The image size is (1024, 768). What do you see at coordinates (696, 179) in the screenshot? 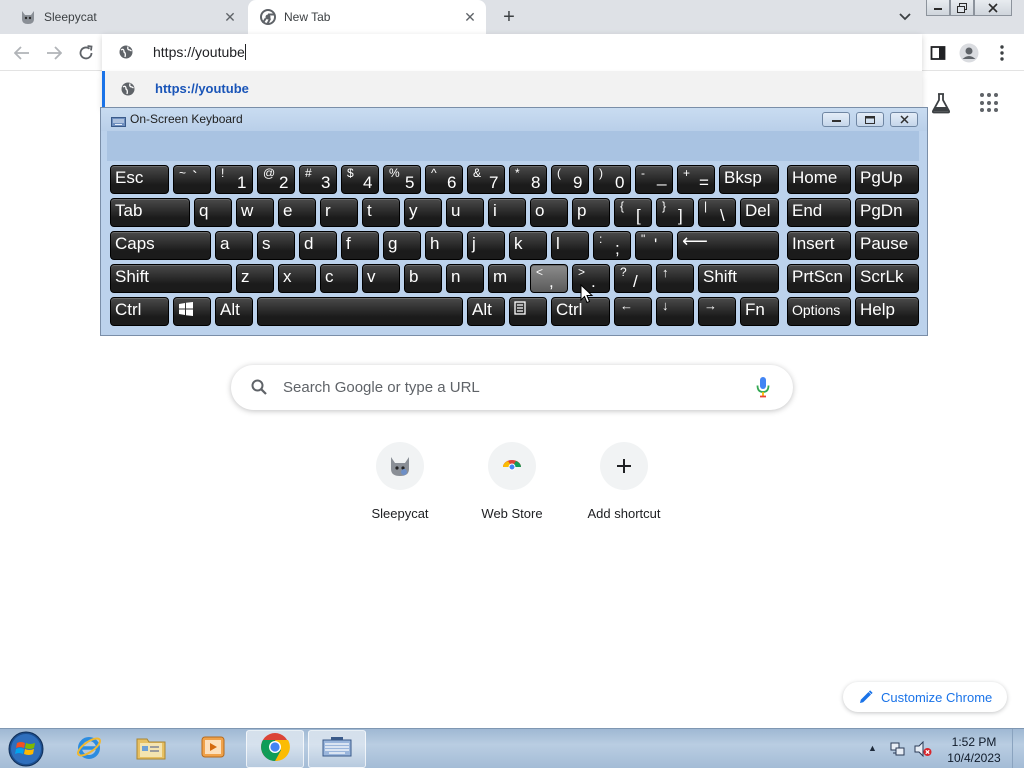
I see `key-equals: + =` at bounding box center [696, 179].